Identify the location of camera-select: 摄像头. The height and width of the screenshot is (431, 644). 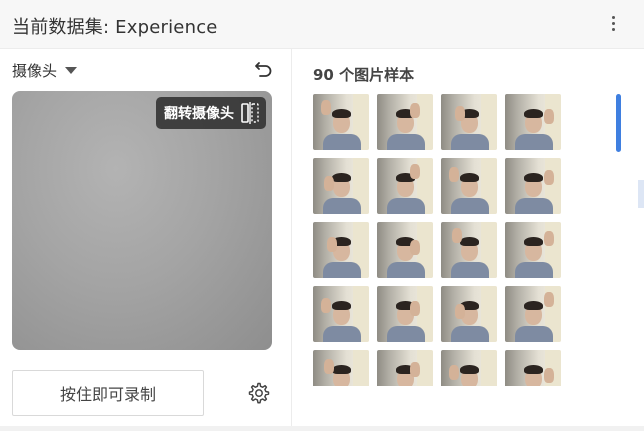
(45, 70).